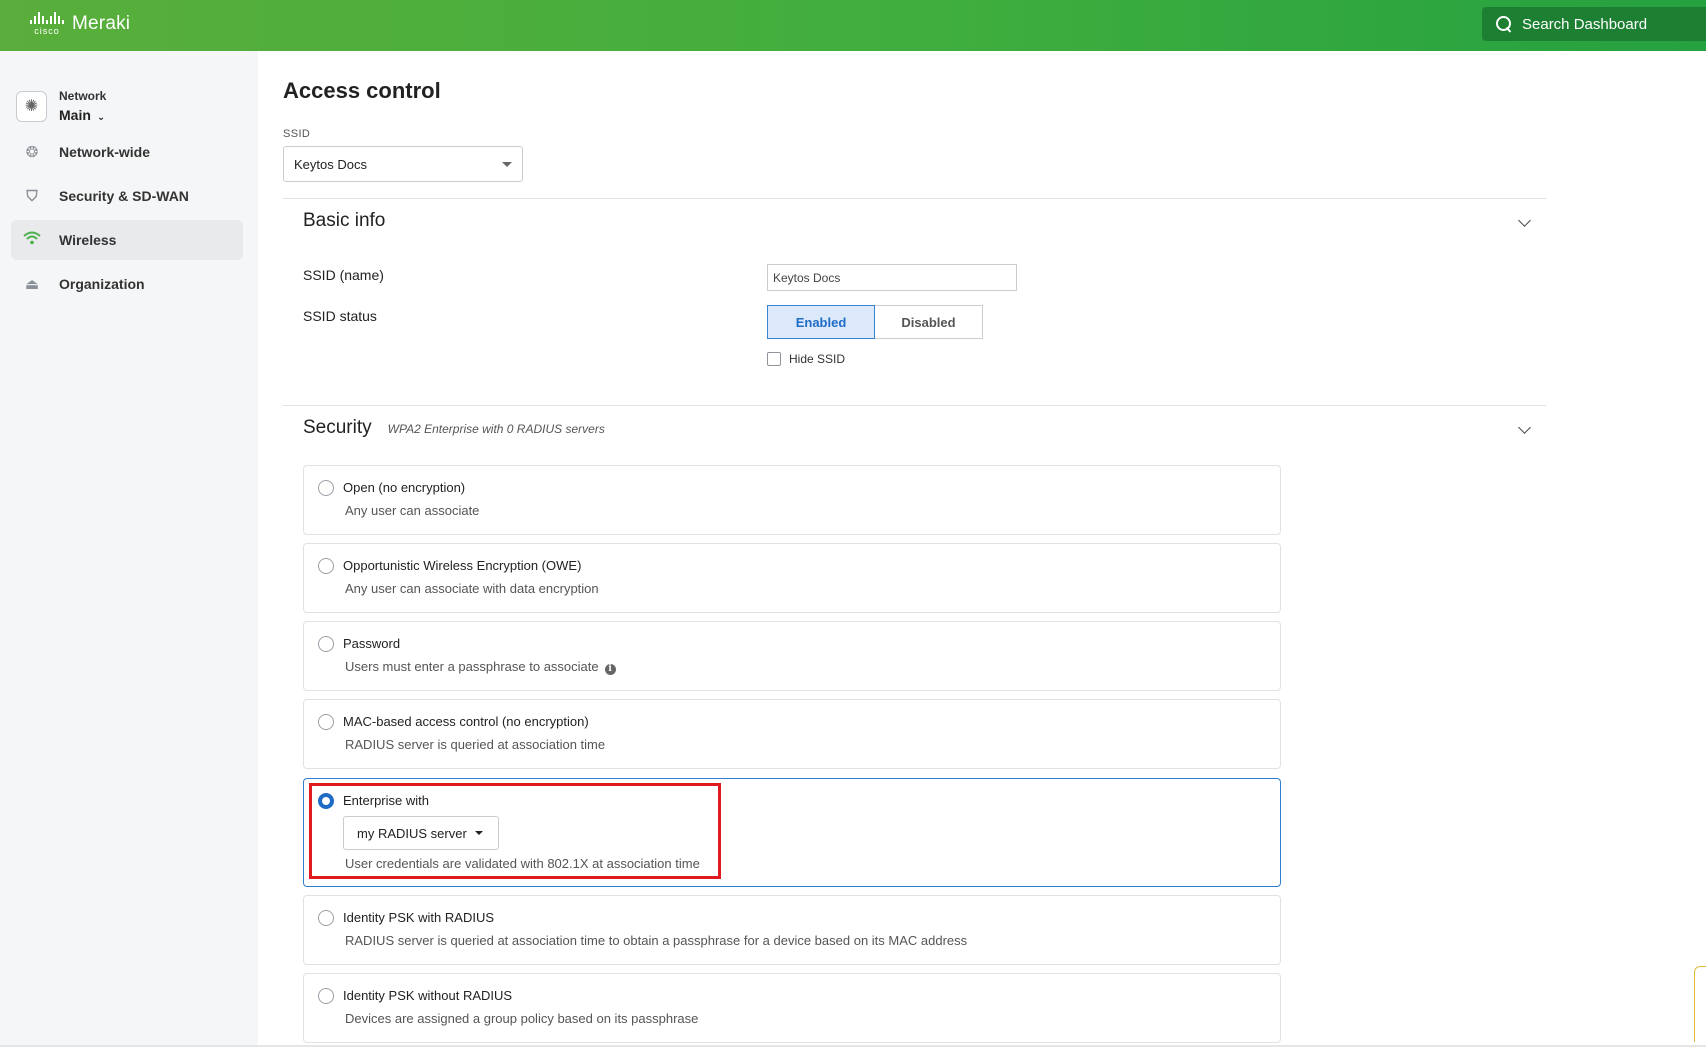  I want to click on sidebar-item-wireless: Wireless, so click(127, 240).